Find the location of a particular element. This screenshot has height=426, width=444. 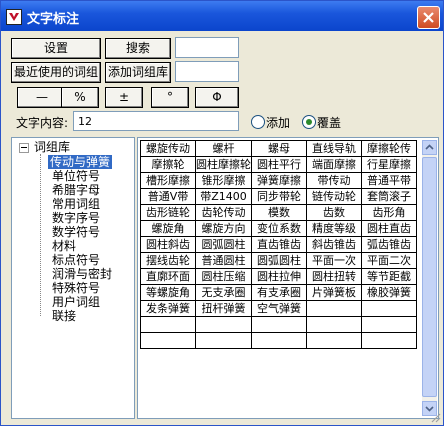

phrase-cell: 直线导轨 is located at coordinates (334, 148).